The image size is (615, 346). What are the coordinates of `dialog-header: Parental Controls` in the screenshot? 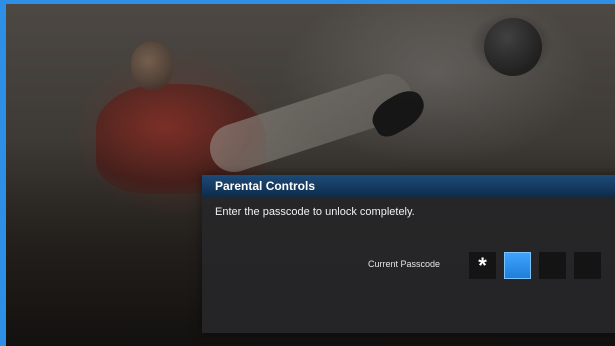 It's located at (408, 186).